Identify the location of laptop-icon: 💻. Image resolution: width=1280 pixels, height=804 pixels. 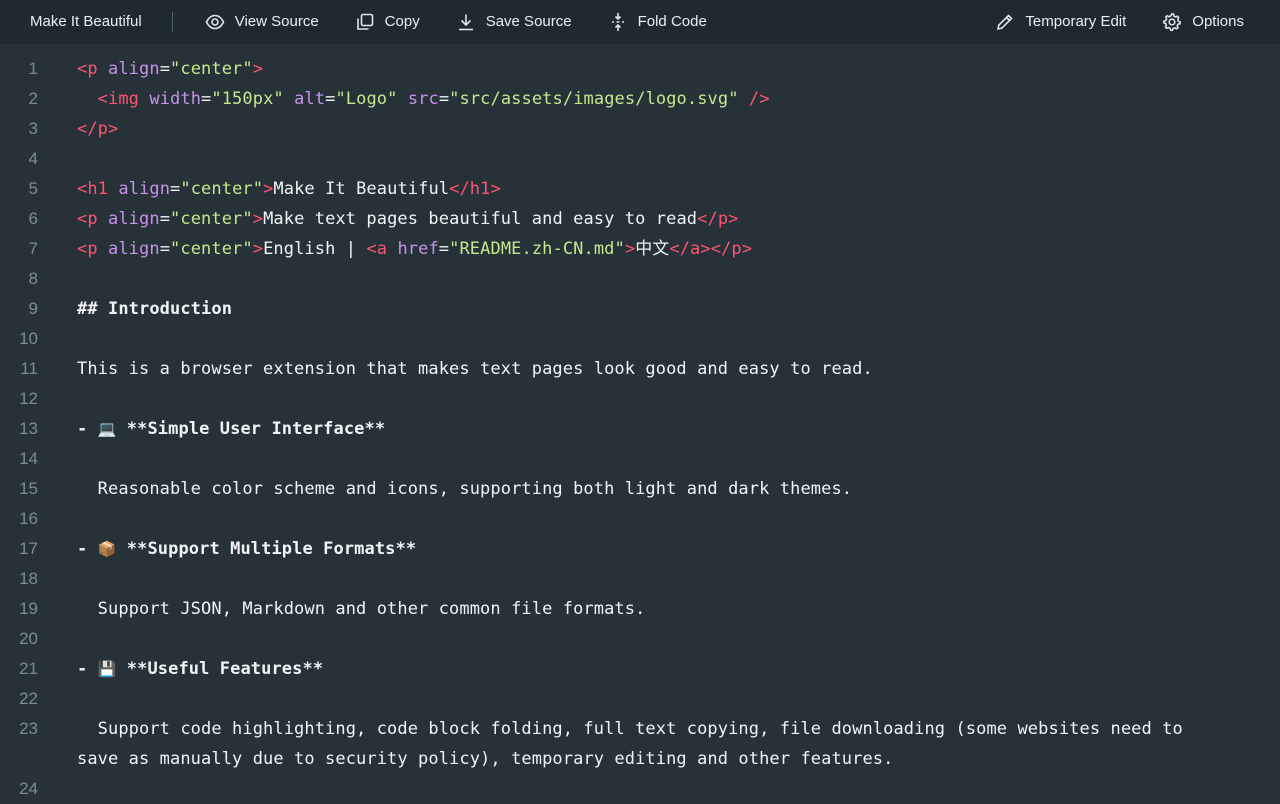
(107, 429).